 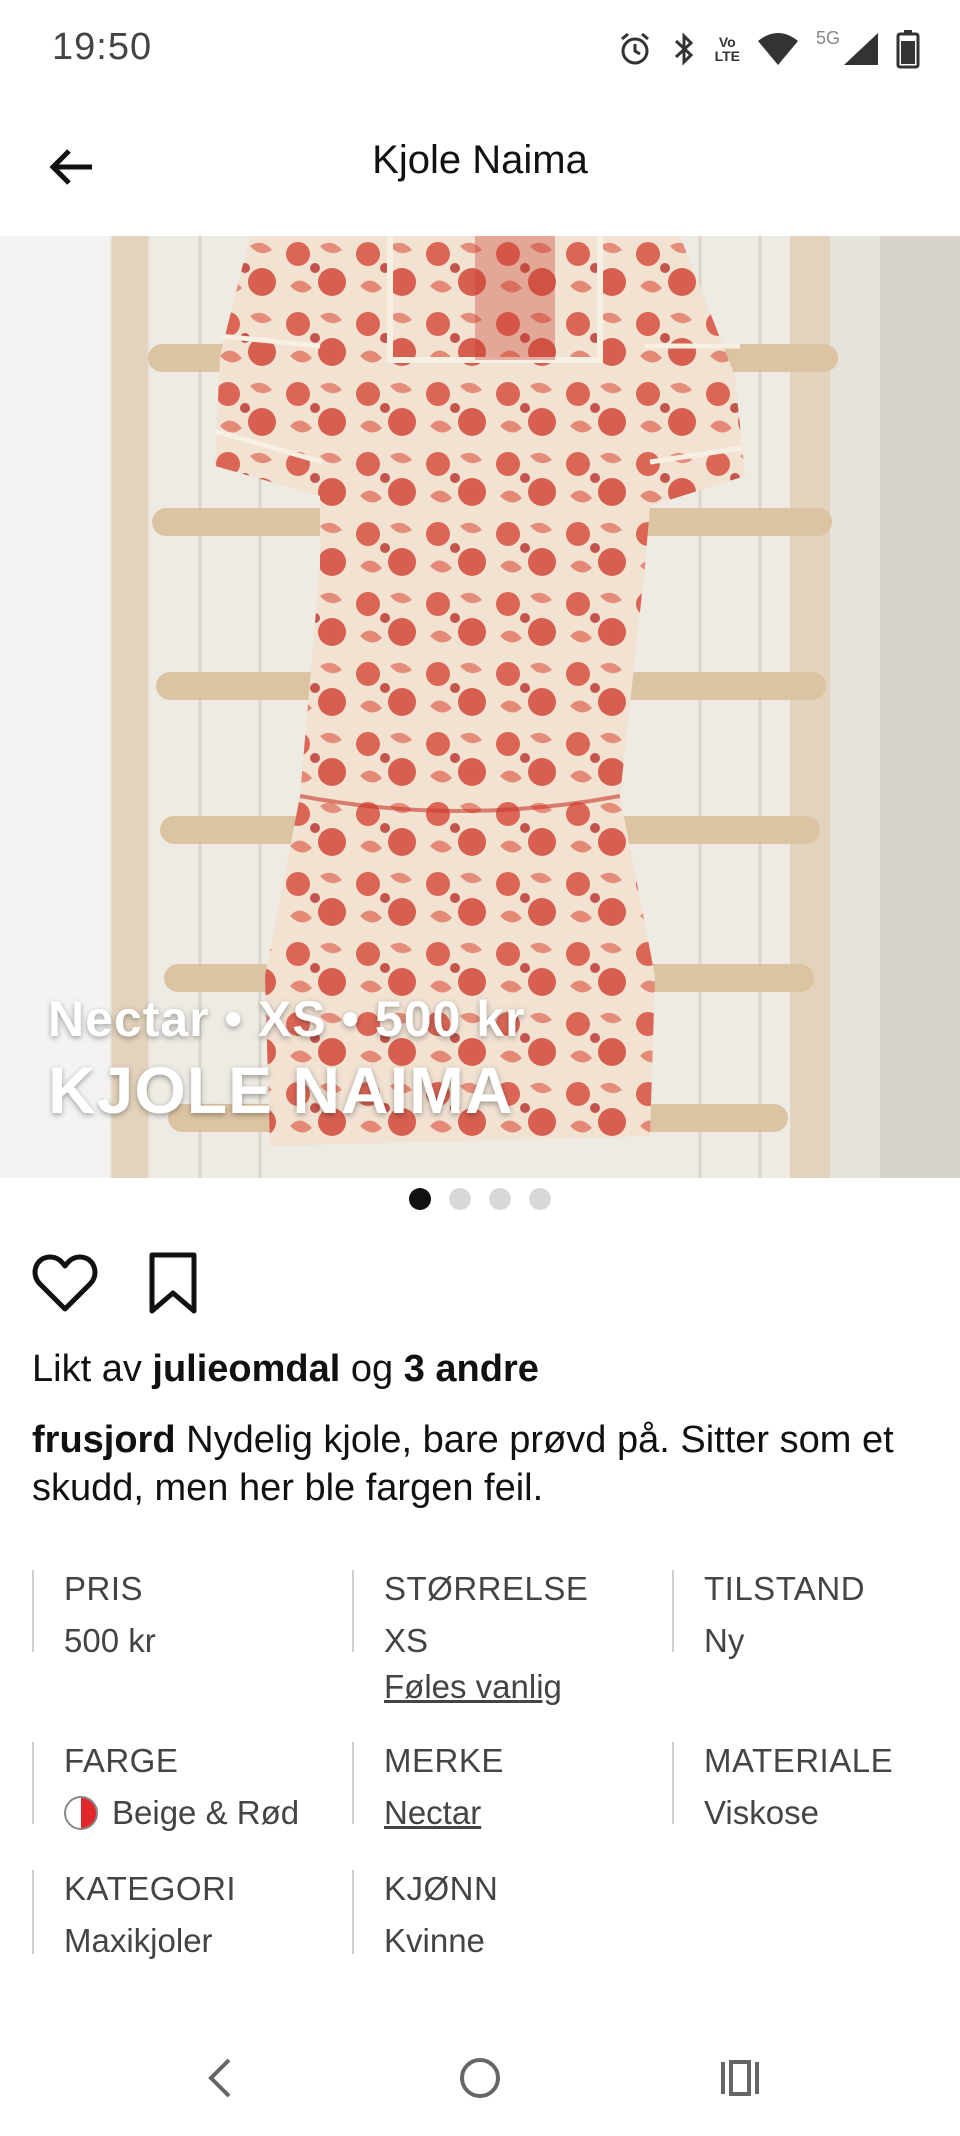 What do you see at coordinates (138, 1940) in the screenshot?
I see `attr-category-value: Maxikjoler` at bounding box center [138, 1940].